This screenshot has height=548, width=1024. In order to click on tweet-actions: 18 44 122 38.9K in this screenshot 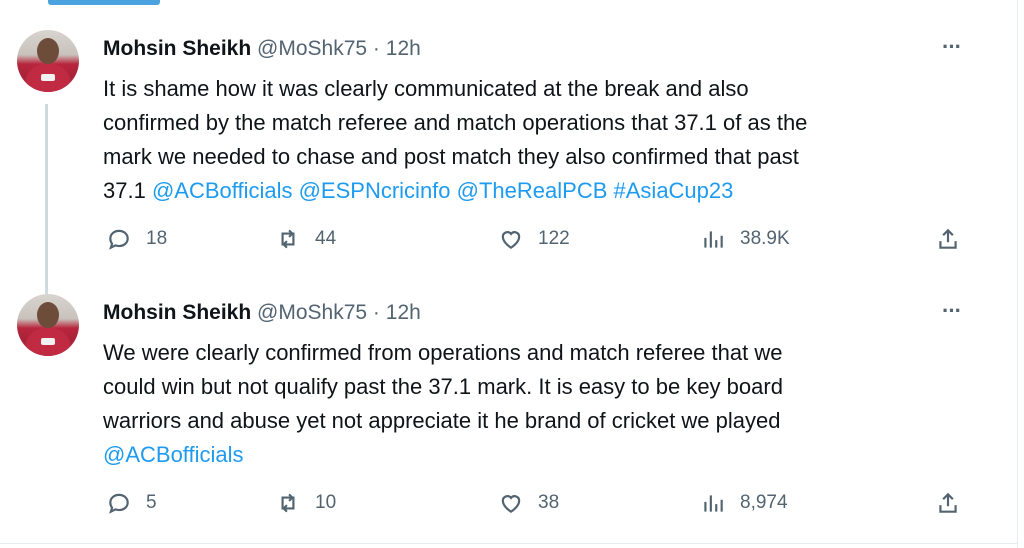, I will do `click(535, 241)`.